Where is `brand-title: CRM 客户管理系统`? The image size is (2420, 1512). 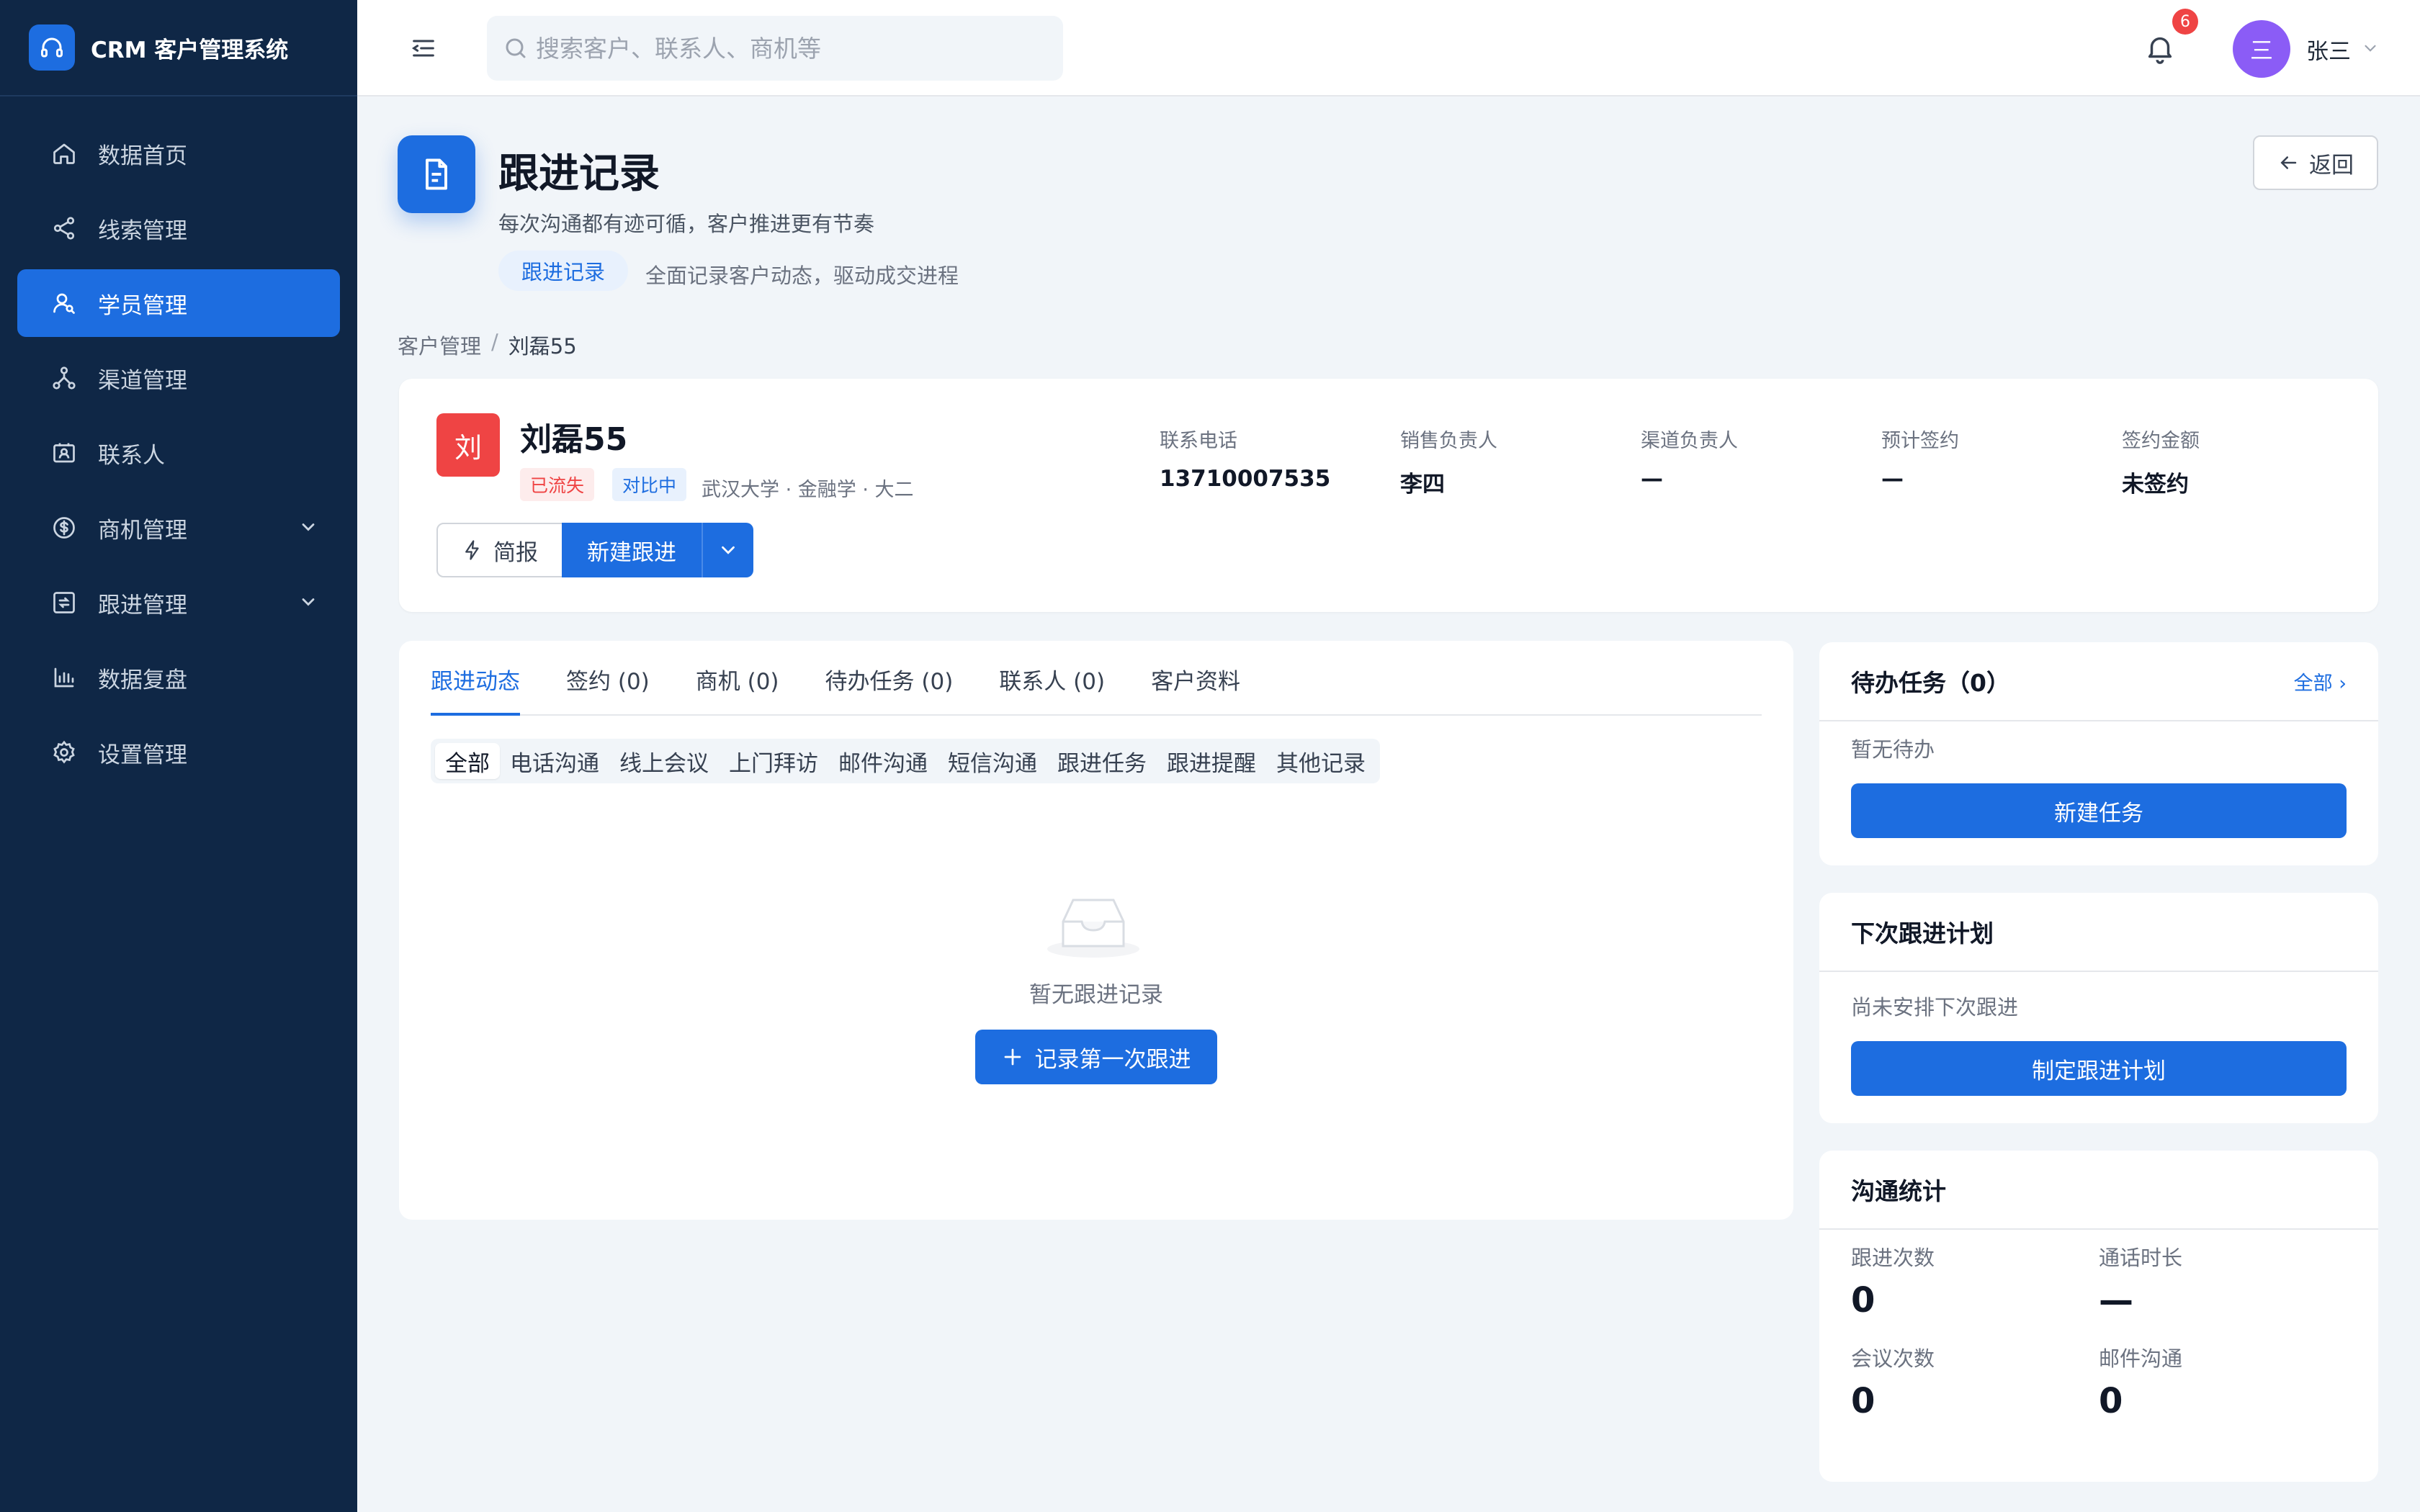 brand-title: CRM 客户管理系统 is located at coordinates (190, 50).